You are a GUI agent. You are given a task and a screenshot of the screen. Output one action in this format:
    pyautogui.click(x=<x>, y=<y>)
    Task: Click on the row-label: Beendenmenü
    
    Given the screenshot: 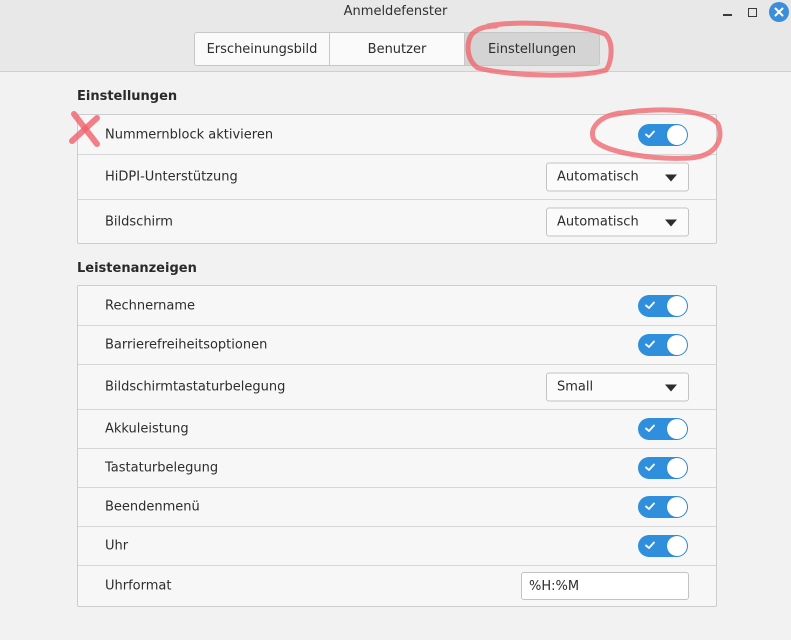 What is the action you would take?
    pyautogui.click(x=152, y=507)
    